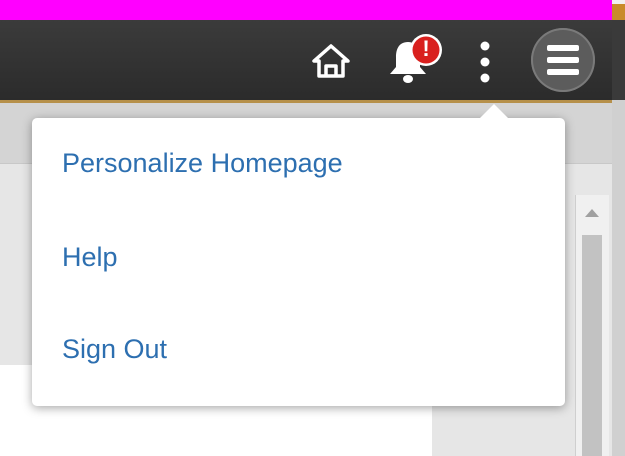  What do you see at coordinates (426, 48) in the screenshot?
I see `notification-badge-text: !` at bounding box center [426, 48].